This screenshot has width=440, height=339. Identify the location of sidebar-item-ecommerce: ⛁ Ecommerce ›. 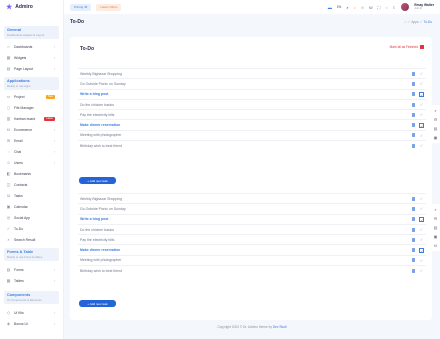
(31, 129).